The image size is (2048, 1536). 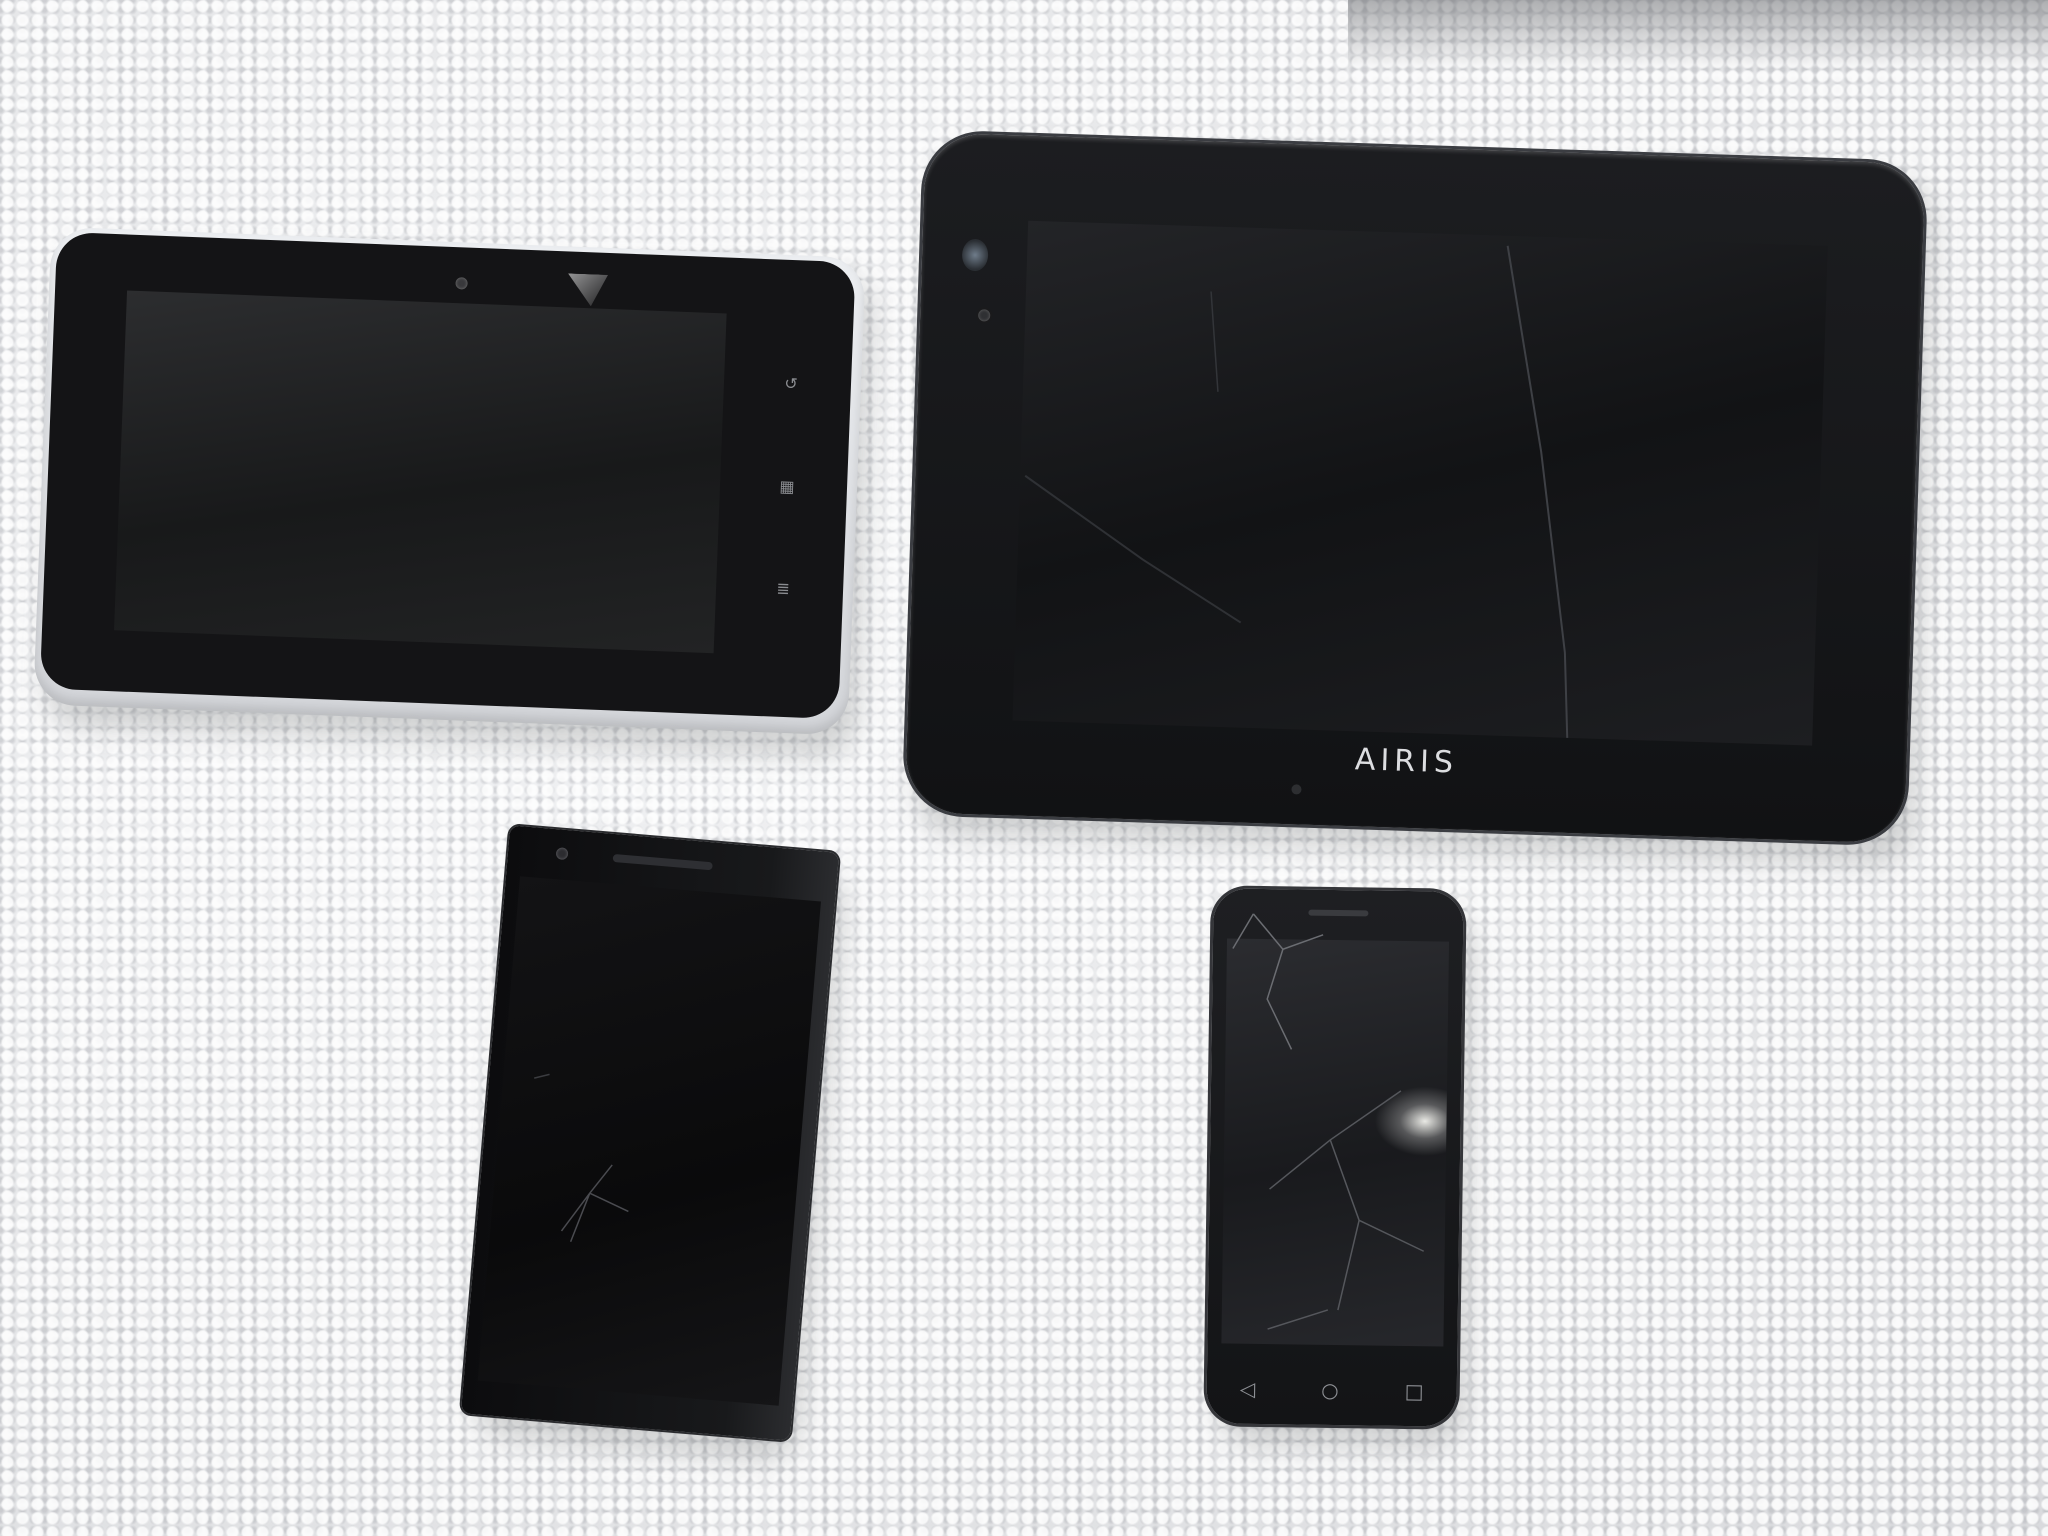 What do you see at coordinates (1411, 1121) in the screenshot?
I see `phone-right-light-glare` at bounding box center [1411, 1121].